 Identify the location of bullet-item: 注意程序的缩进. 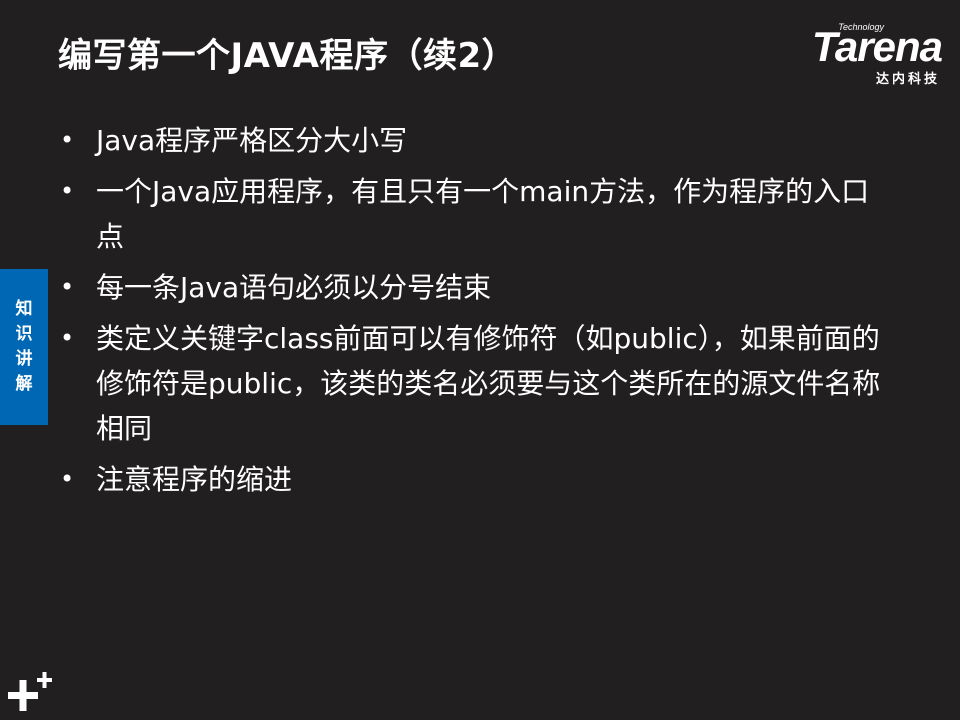
(475, 479).